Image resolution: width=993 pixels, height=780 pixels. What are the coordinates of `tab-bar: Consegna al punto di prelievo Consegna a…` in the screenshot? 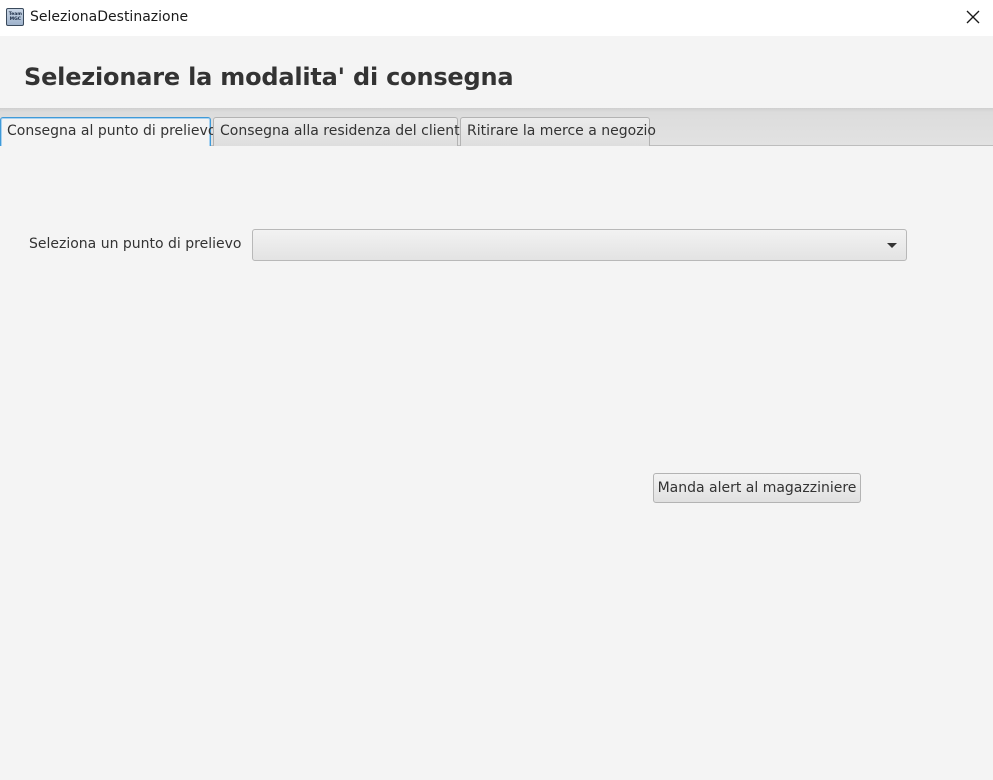 It's located at (496, 127).